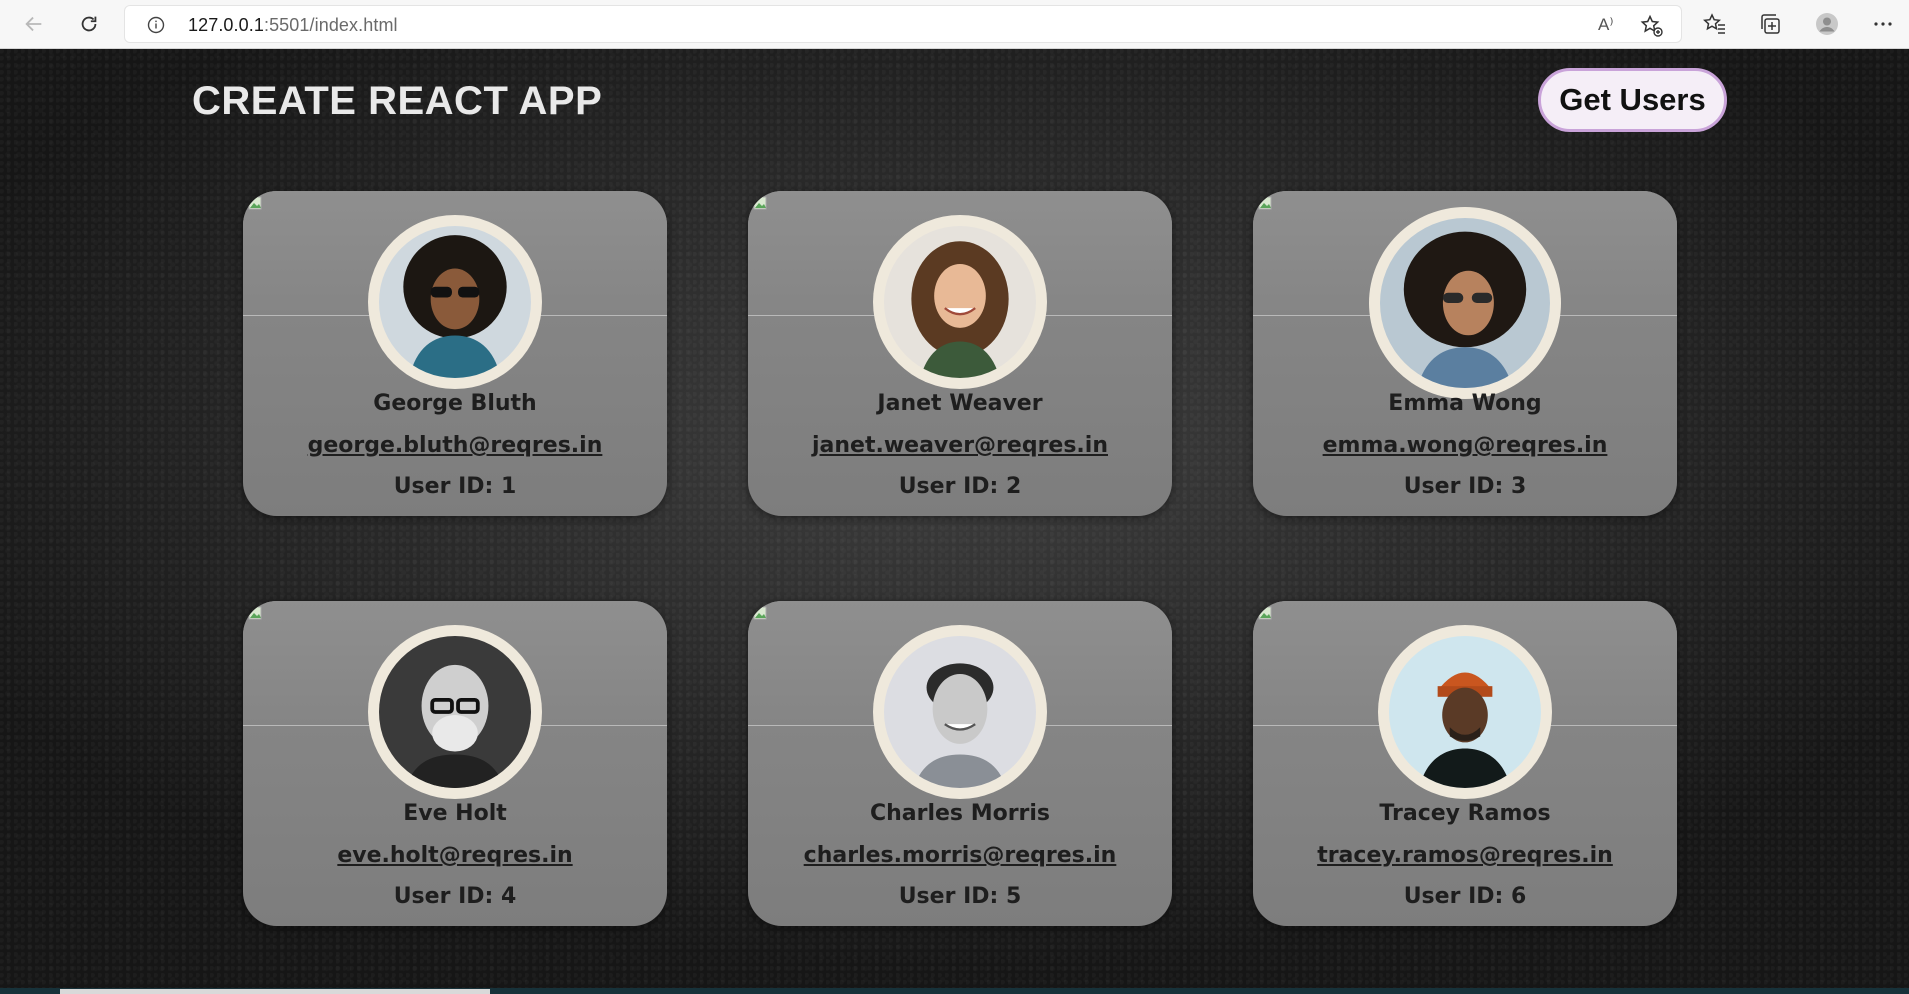 This screenshot has height=994, width=1909. What do you see at coordinates (1465, 486) in the screenshot?
I see `user-id: User ID: 3` at bounding box center [1465, 486].